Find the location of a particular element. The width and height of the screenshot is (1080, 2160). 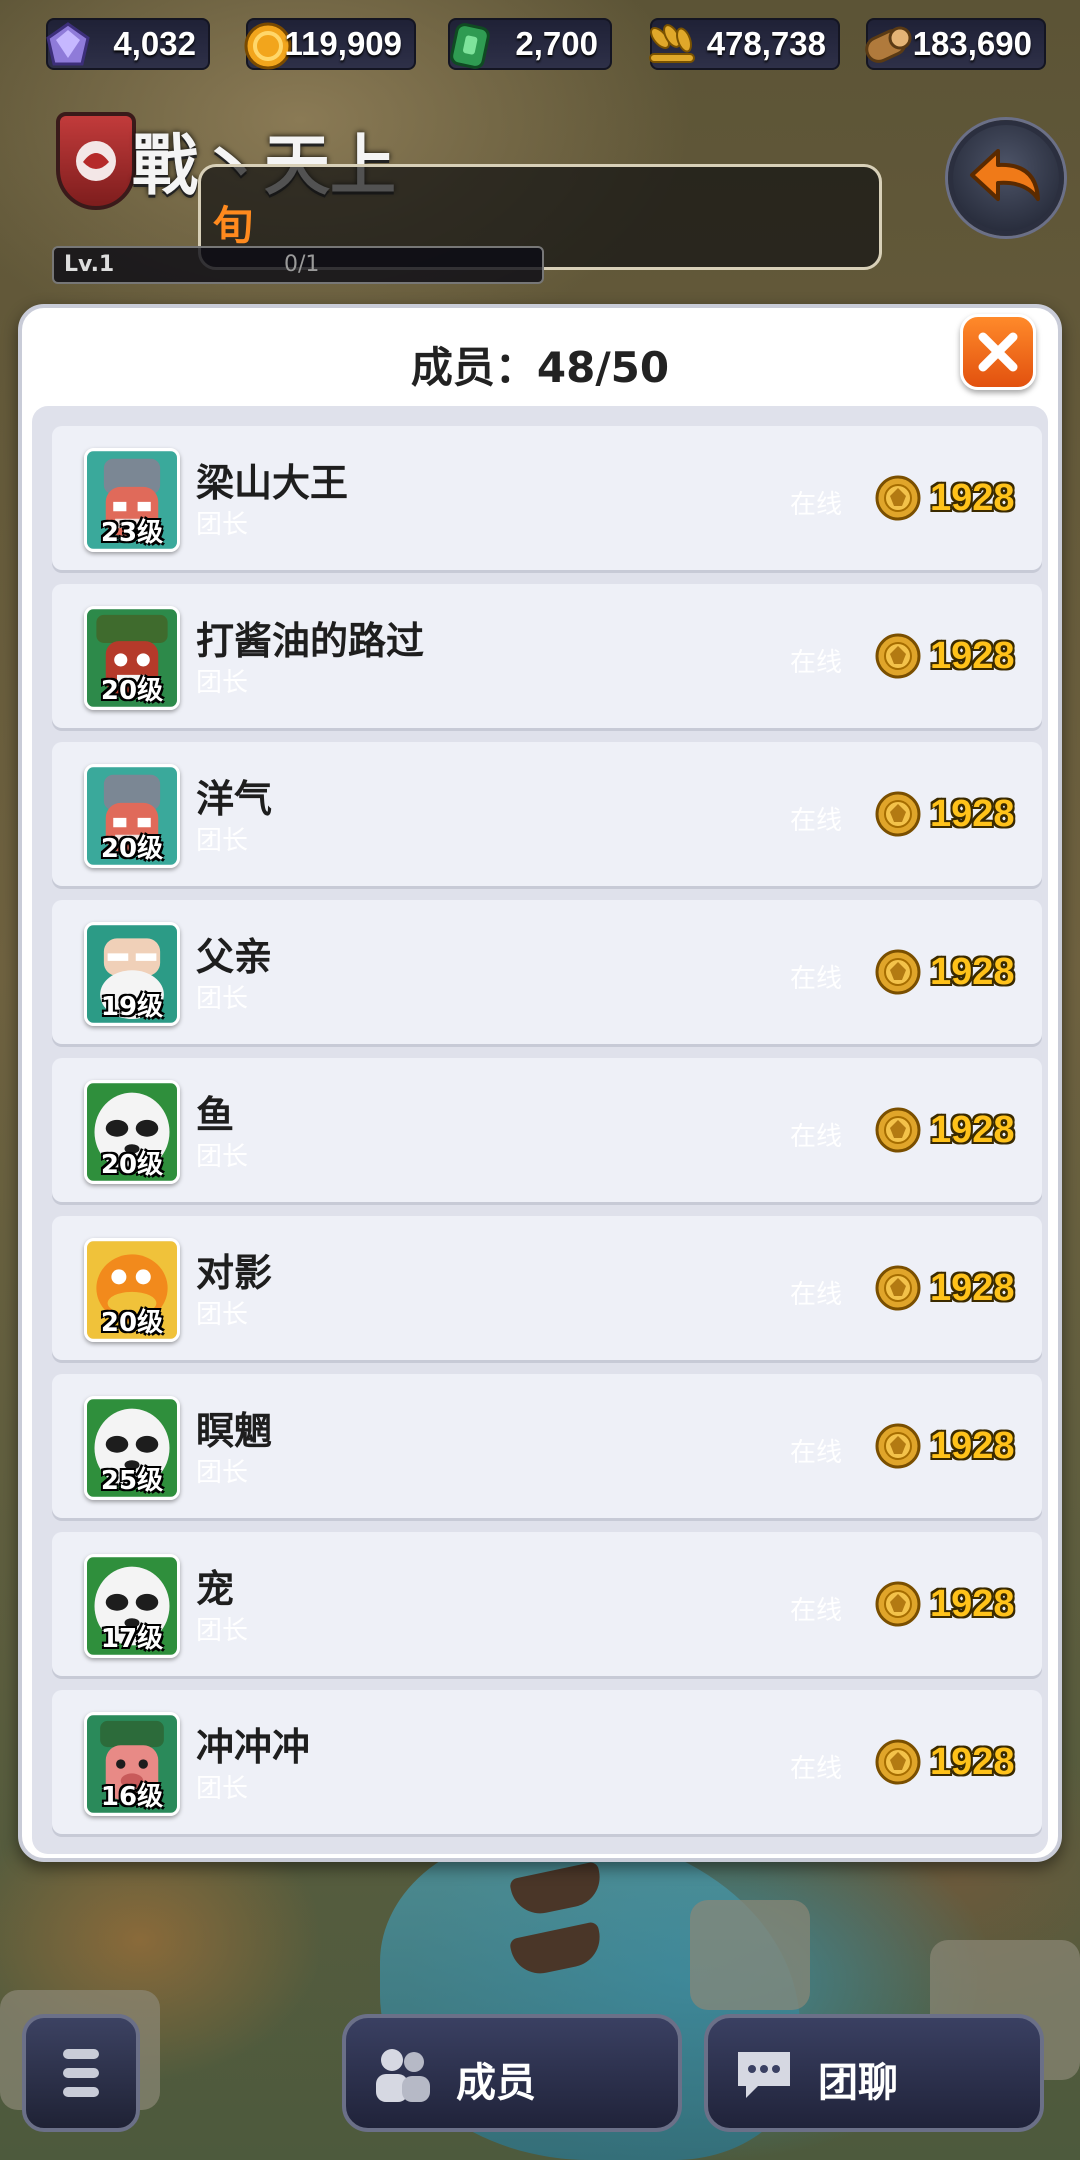

resource-gold: 119,909 is located at coordinates (330, 44).